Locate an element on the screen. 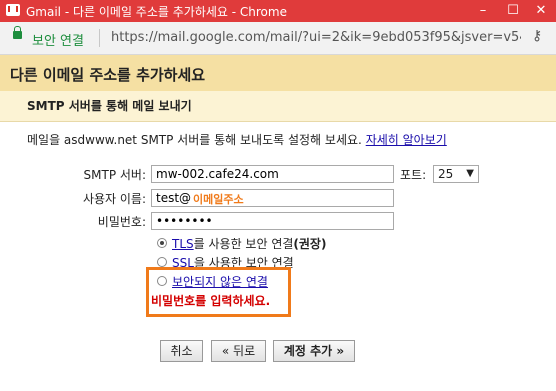 The height and width of the screenshot is (391, 556). window-title: Gmail - 다른 이메일 주소를 추가하세요 - Chrome is located at coordinates (156, 12).